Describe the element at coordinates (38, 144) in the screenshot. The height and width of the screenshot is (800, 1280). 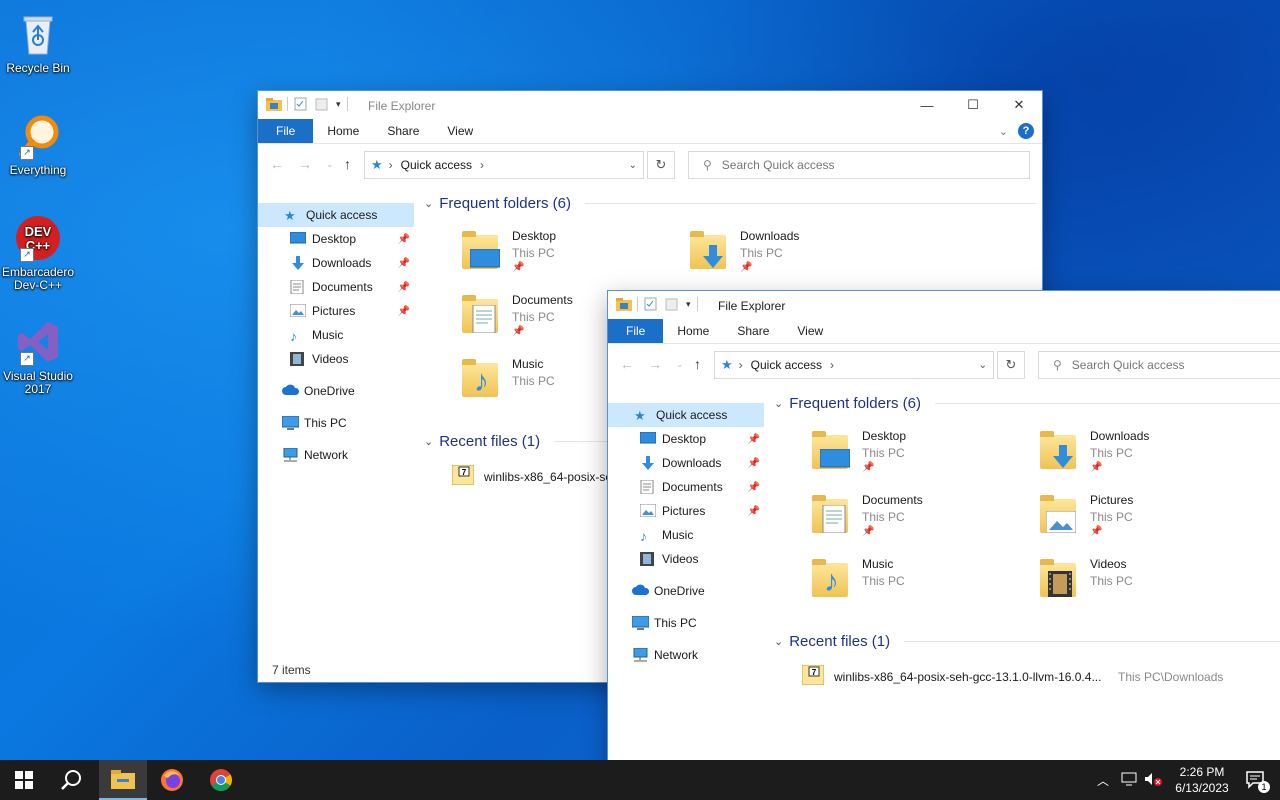
I see `desktop-icon-everything: ↗ Everything` at that location.